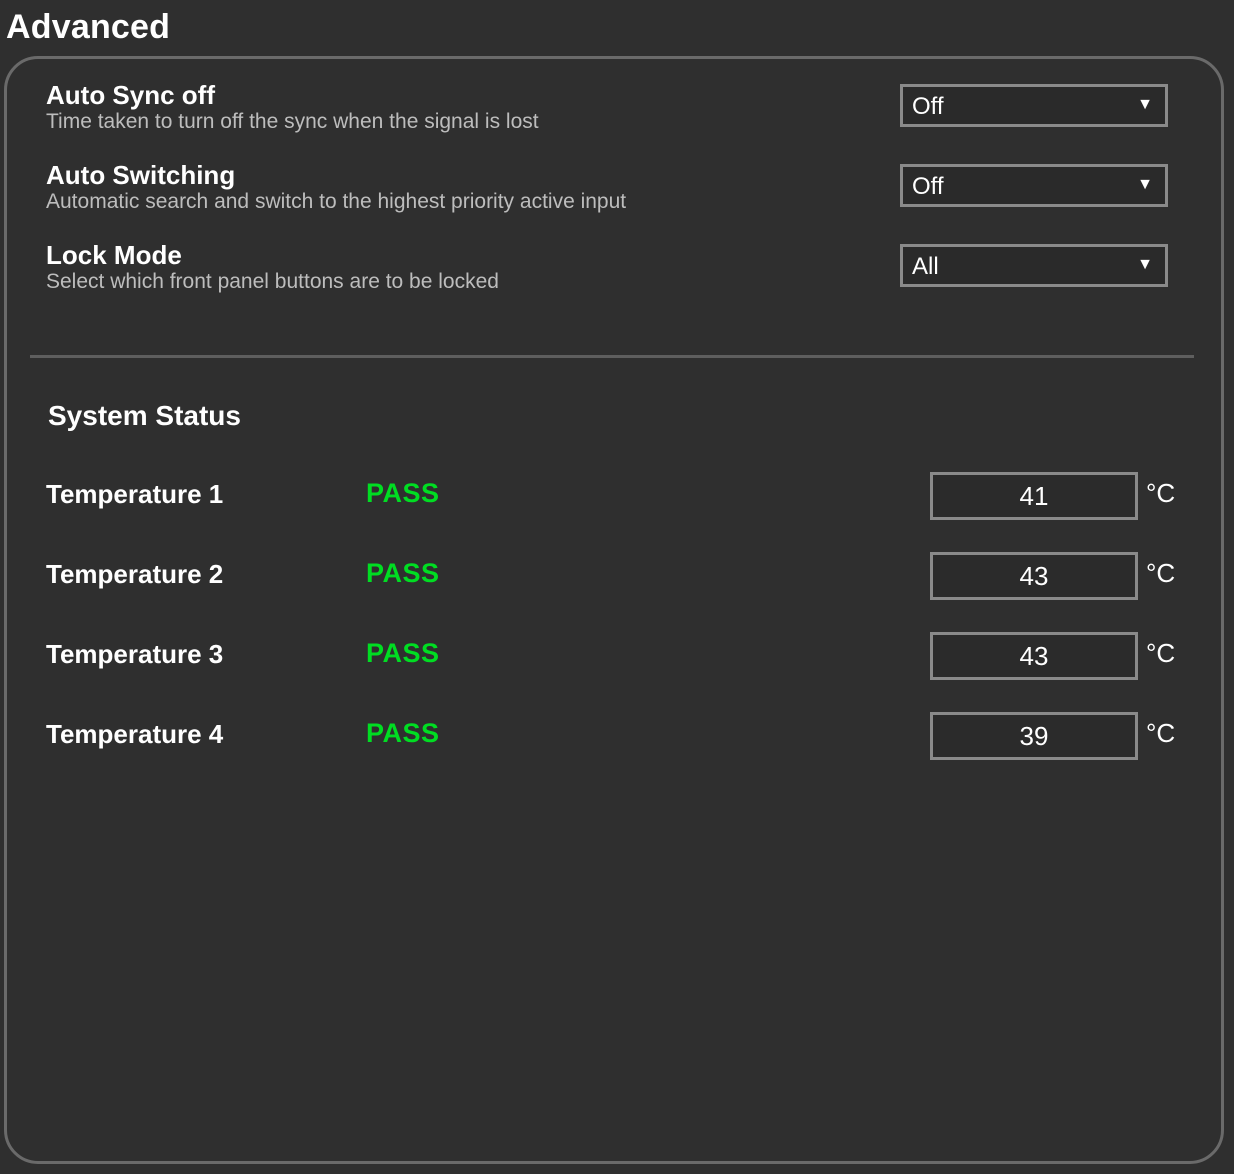 The width and height of the screenshot is (1234, 1174). Describe the element at coordinates (616, 657) in the screenshot. I see `temperature-row: Temperature 3 PASS 43 °C` at that location.